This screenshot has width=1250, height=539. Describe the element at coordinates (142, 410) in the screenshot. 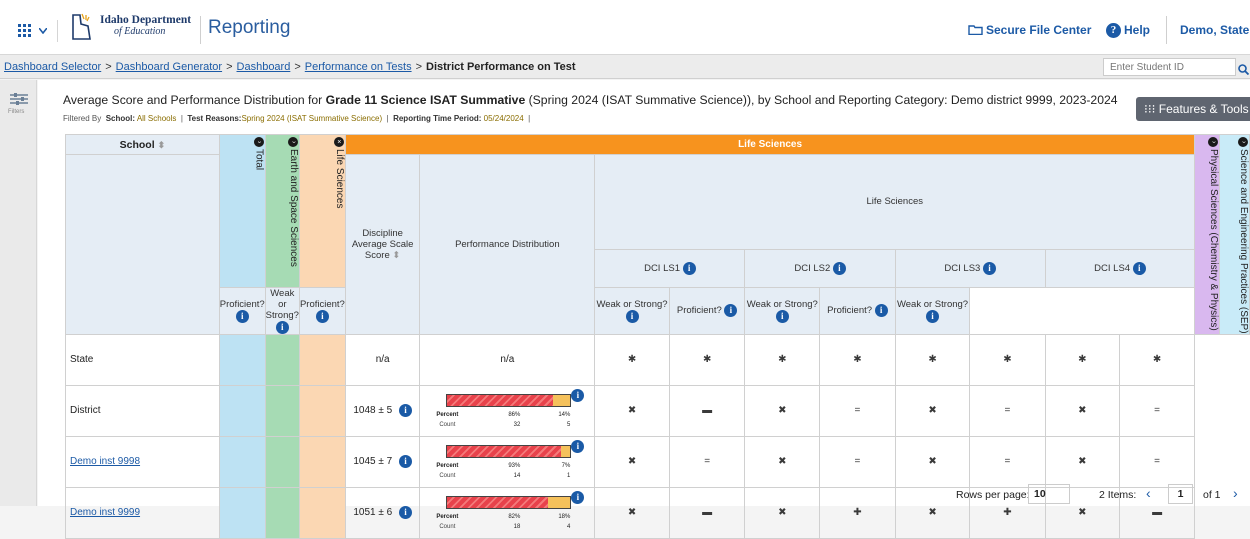

I see `school-name-cell: District` at that location.